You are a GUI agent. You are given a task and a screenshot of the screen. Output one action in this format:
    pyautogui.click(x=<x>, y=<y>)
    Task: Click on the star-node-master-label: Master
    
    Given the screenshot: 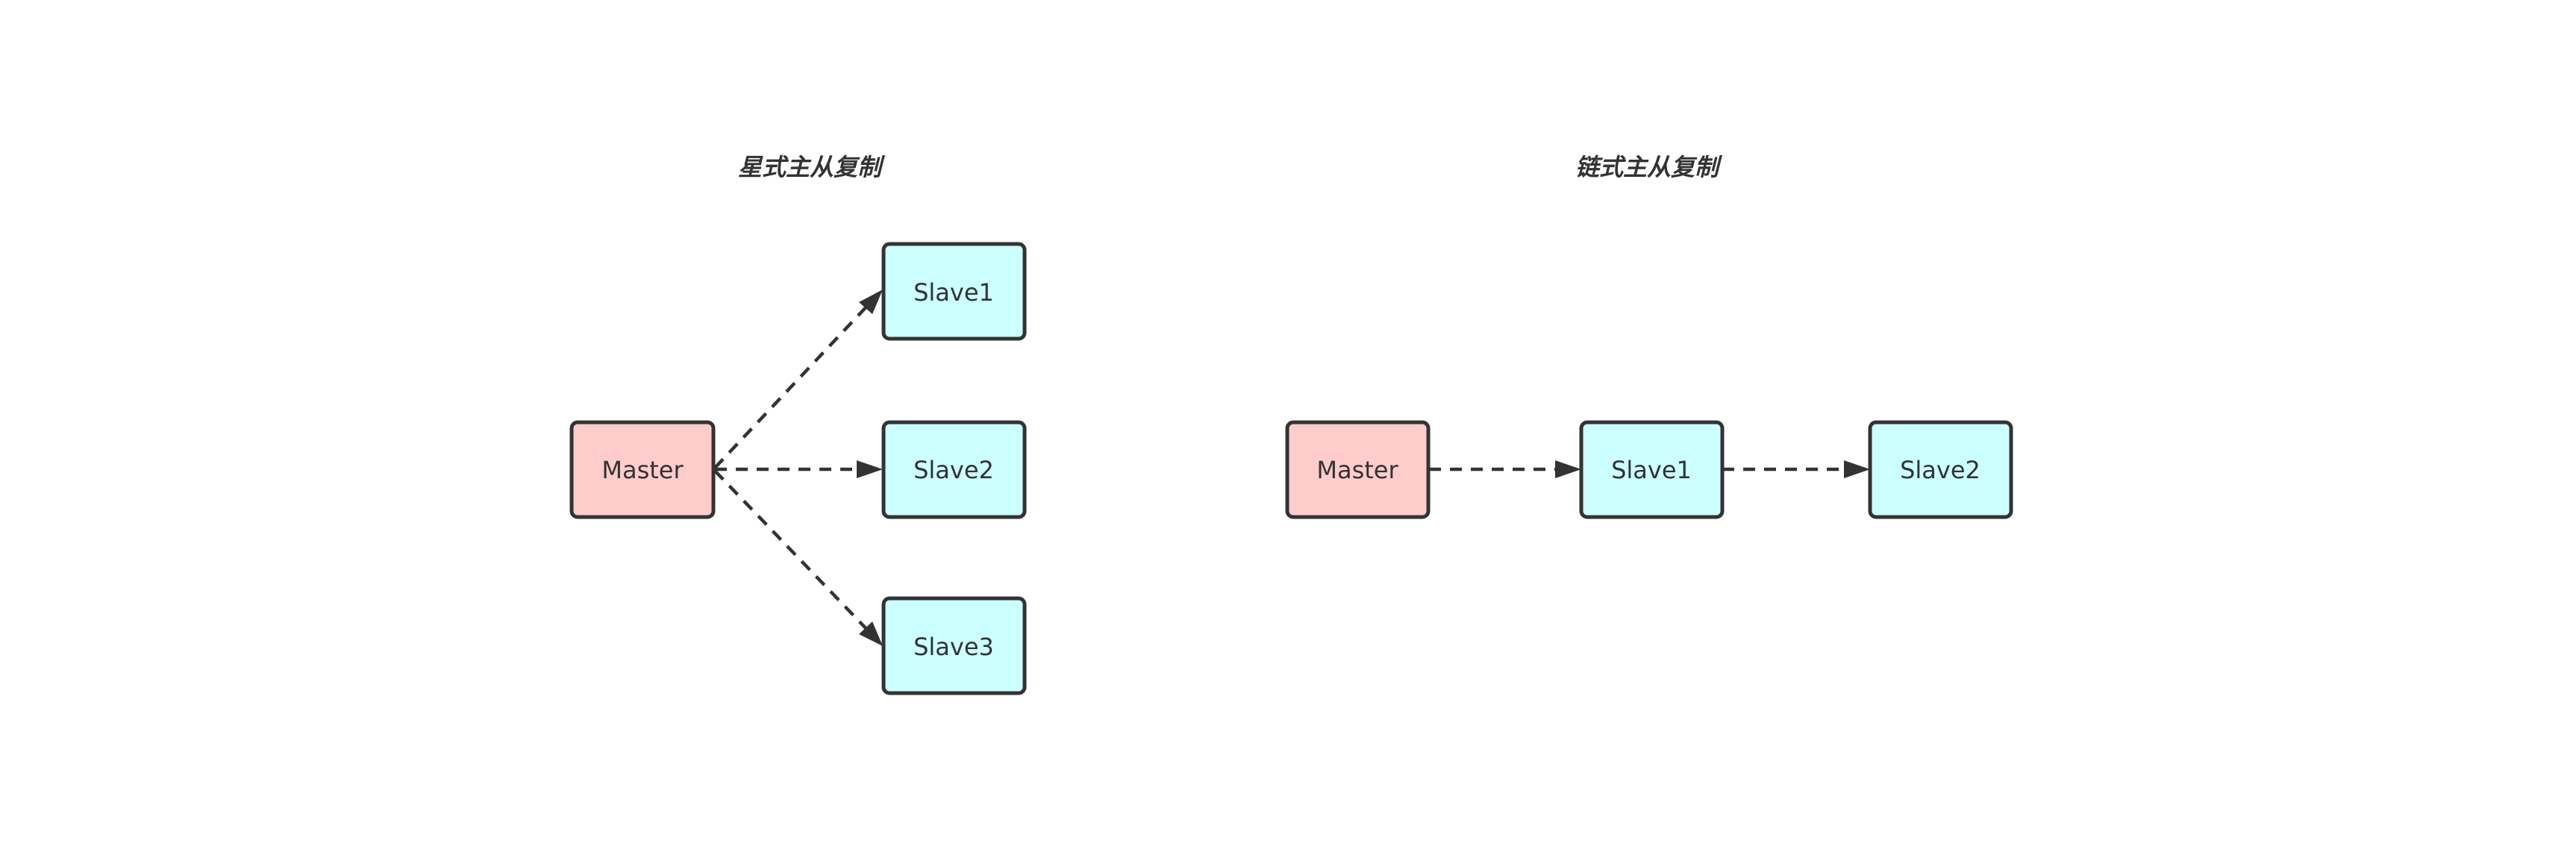 What is the action you would take?
    pyautogui.click(x=642, y=470)
    